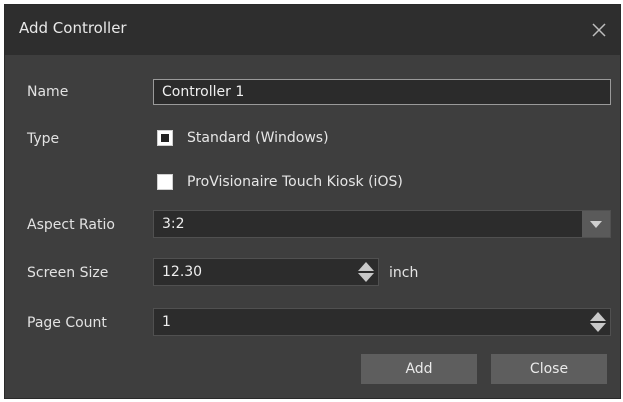 The image size is (623, 402). What do you see at coordinates (258, 138) in the screenshot?
I see `type-option-label: Standard (Windows)` at bounding box center [258, 138].